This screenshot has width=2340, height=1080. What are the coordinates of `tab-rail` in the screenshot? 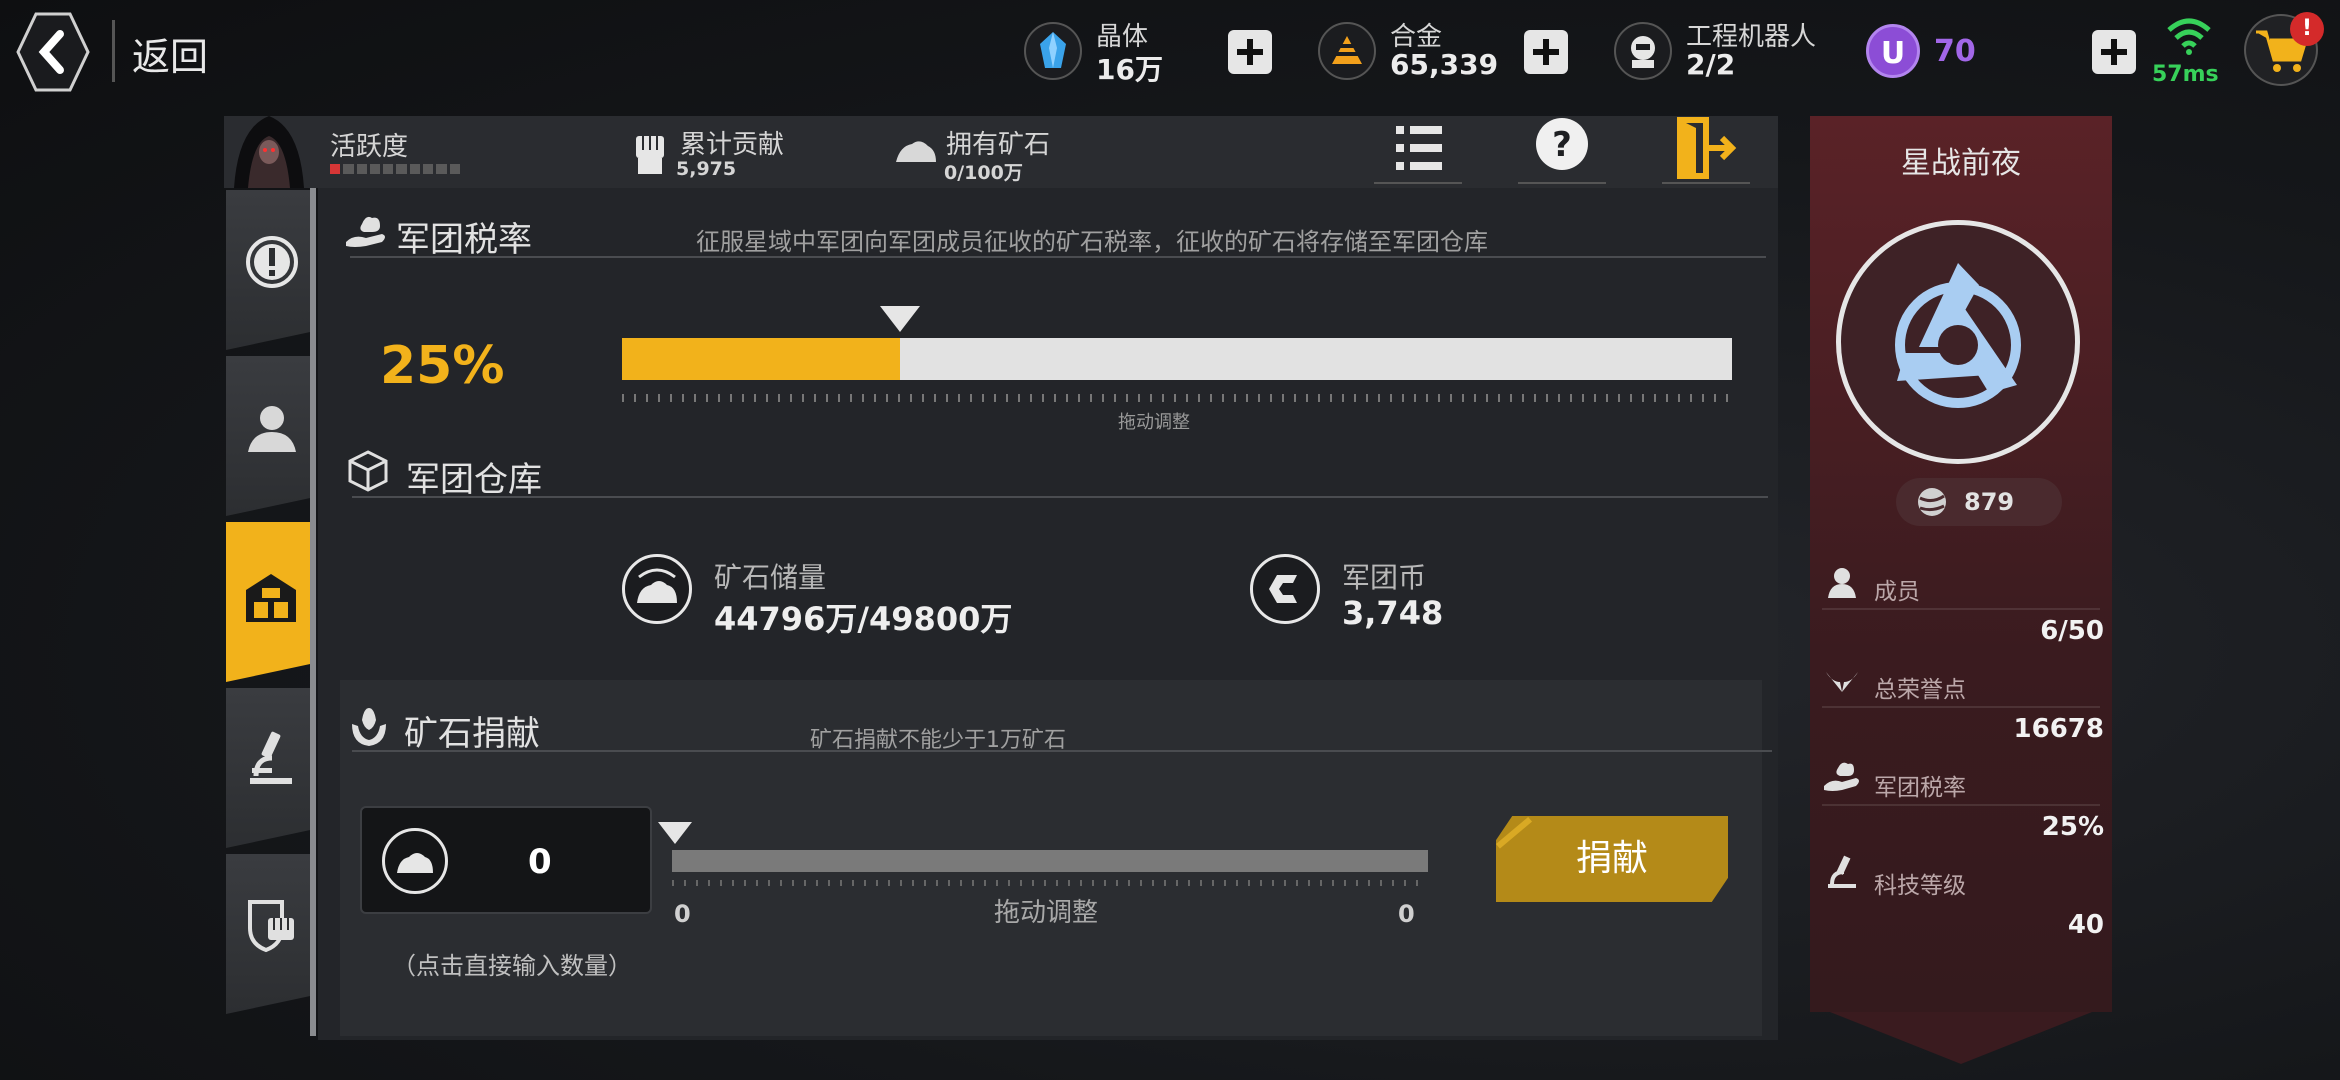 It's located at (313, 612).